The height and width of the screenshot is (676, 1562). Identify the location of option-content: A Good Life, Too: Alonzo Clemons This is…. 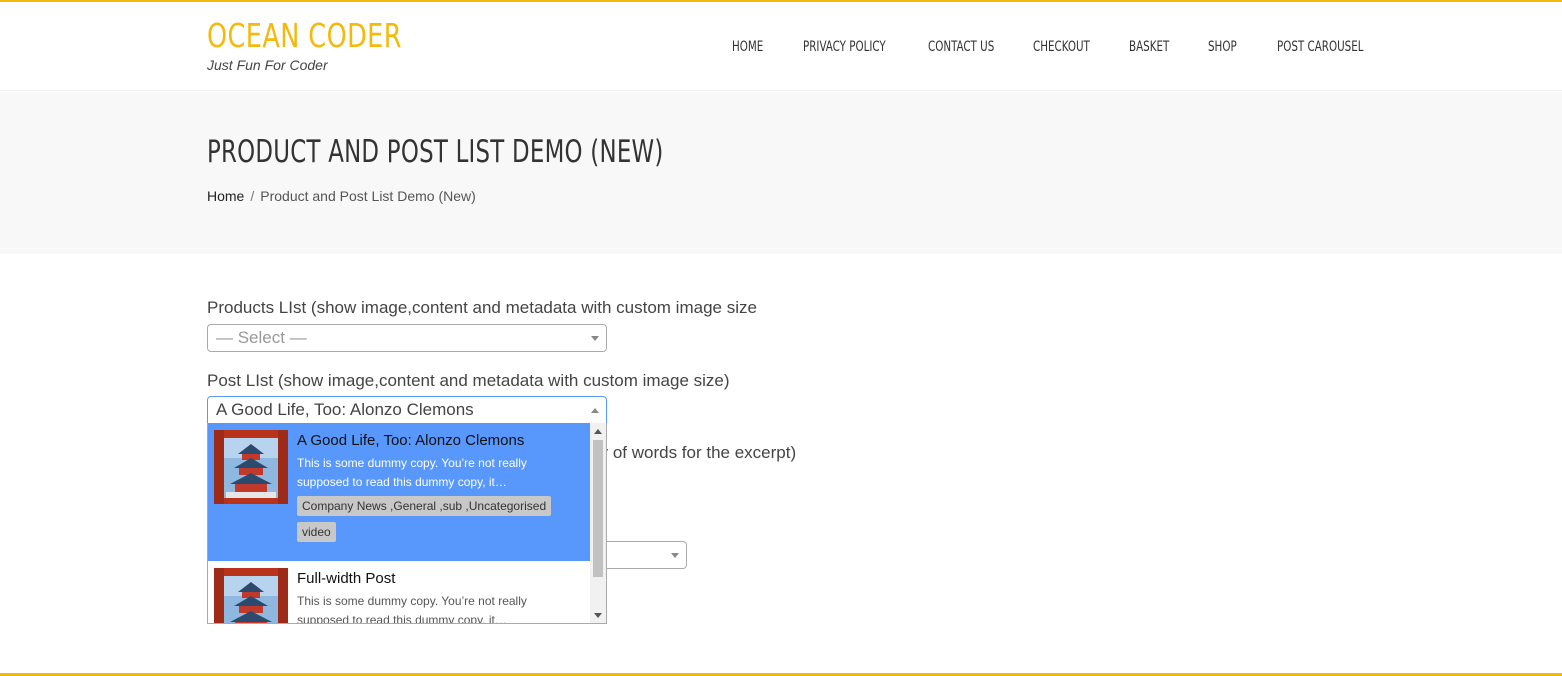
(439, 490).